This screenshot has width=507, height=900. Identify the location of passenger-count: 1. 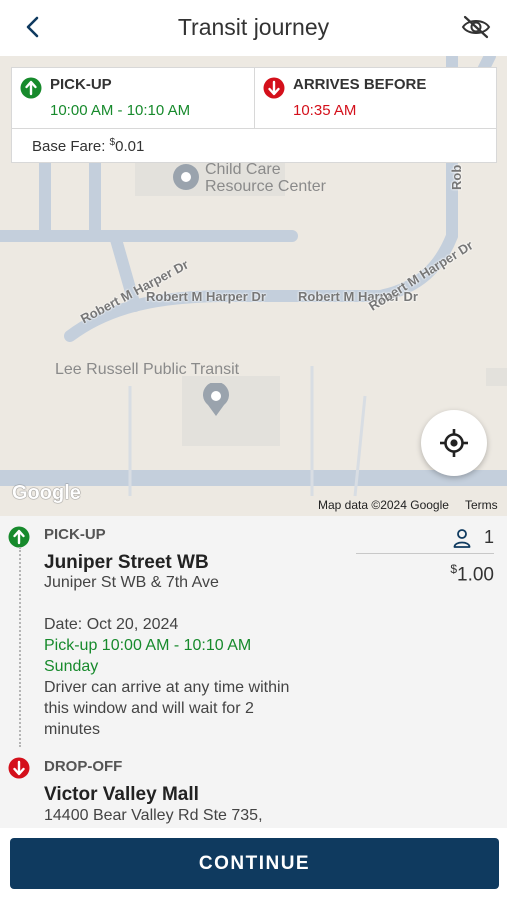
(425, 539).